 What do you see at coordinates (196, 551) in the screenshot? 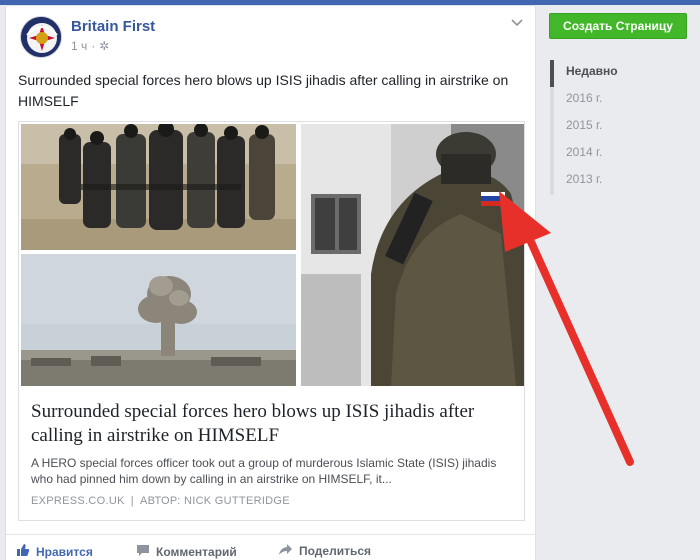
I see `comment-label: Комментарий` at bounding box center [196, 551].